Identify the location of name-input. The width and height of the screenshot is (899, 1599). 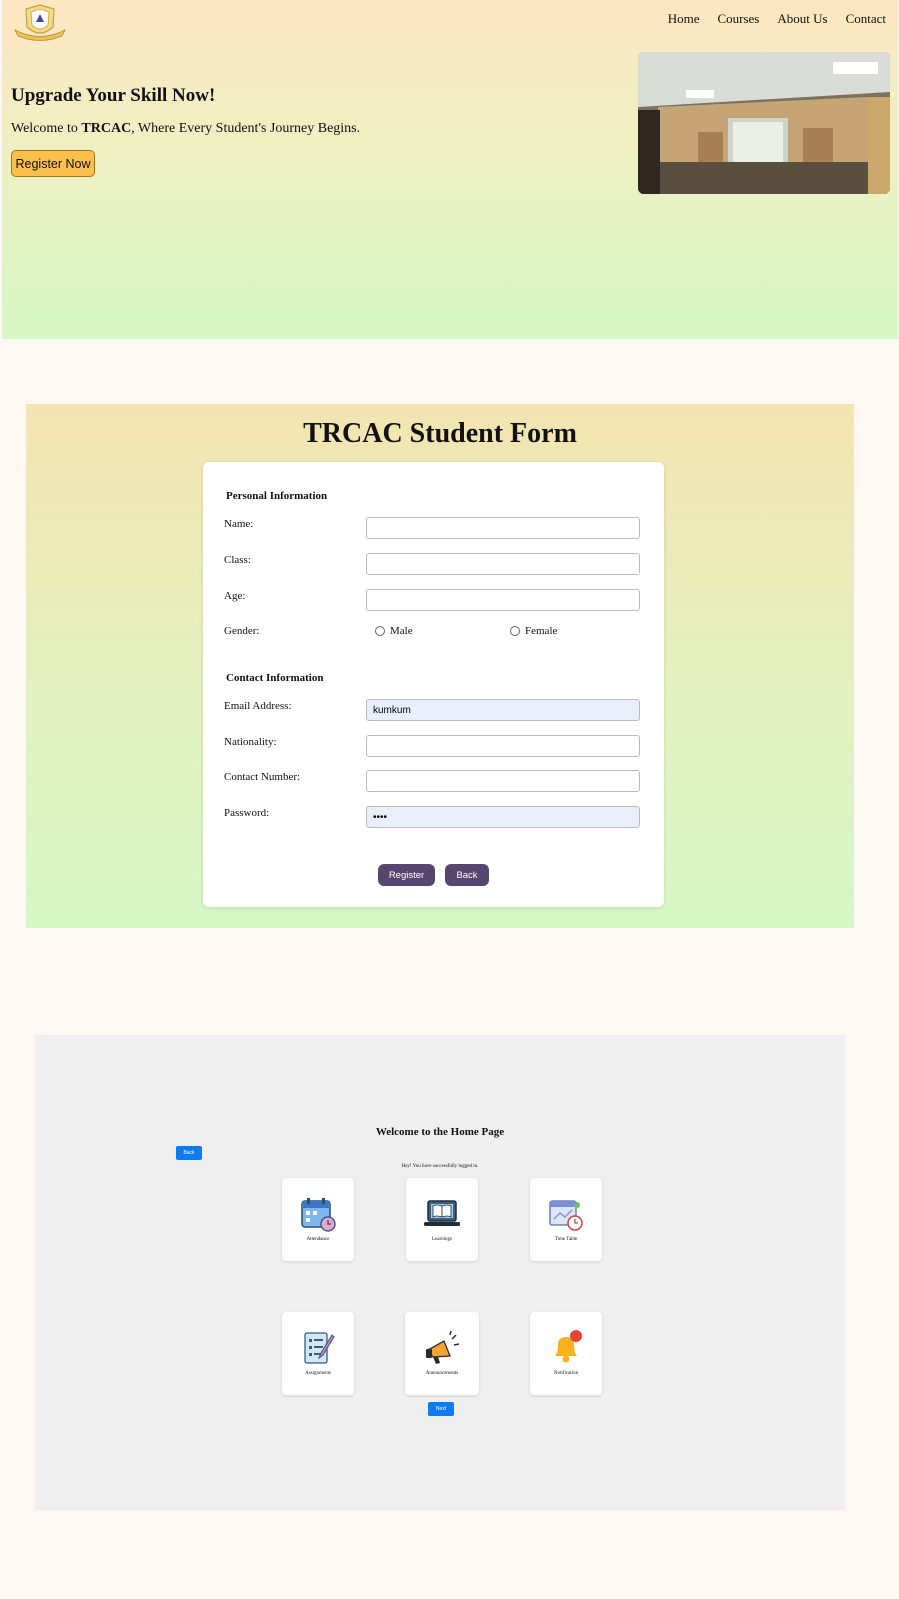
(503, 528).